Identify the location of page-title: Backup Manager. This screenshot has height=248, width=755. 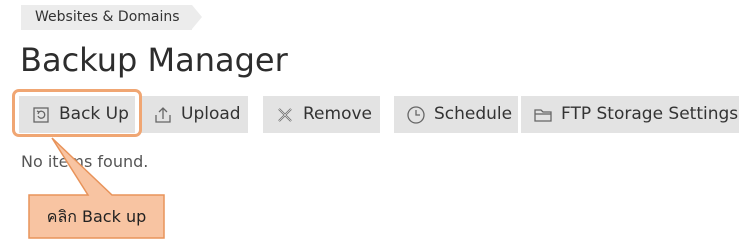
(154, 60).